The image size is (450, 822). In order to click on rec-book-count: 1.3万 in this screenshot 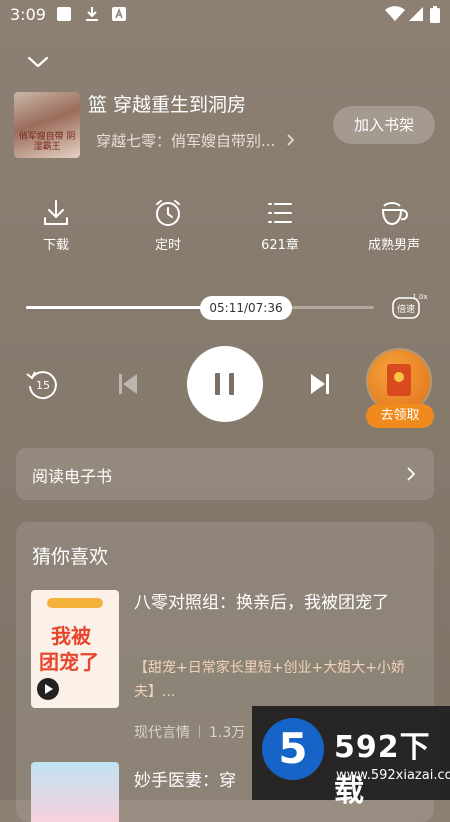, I will do `click(227, 733)`.